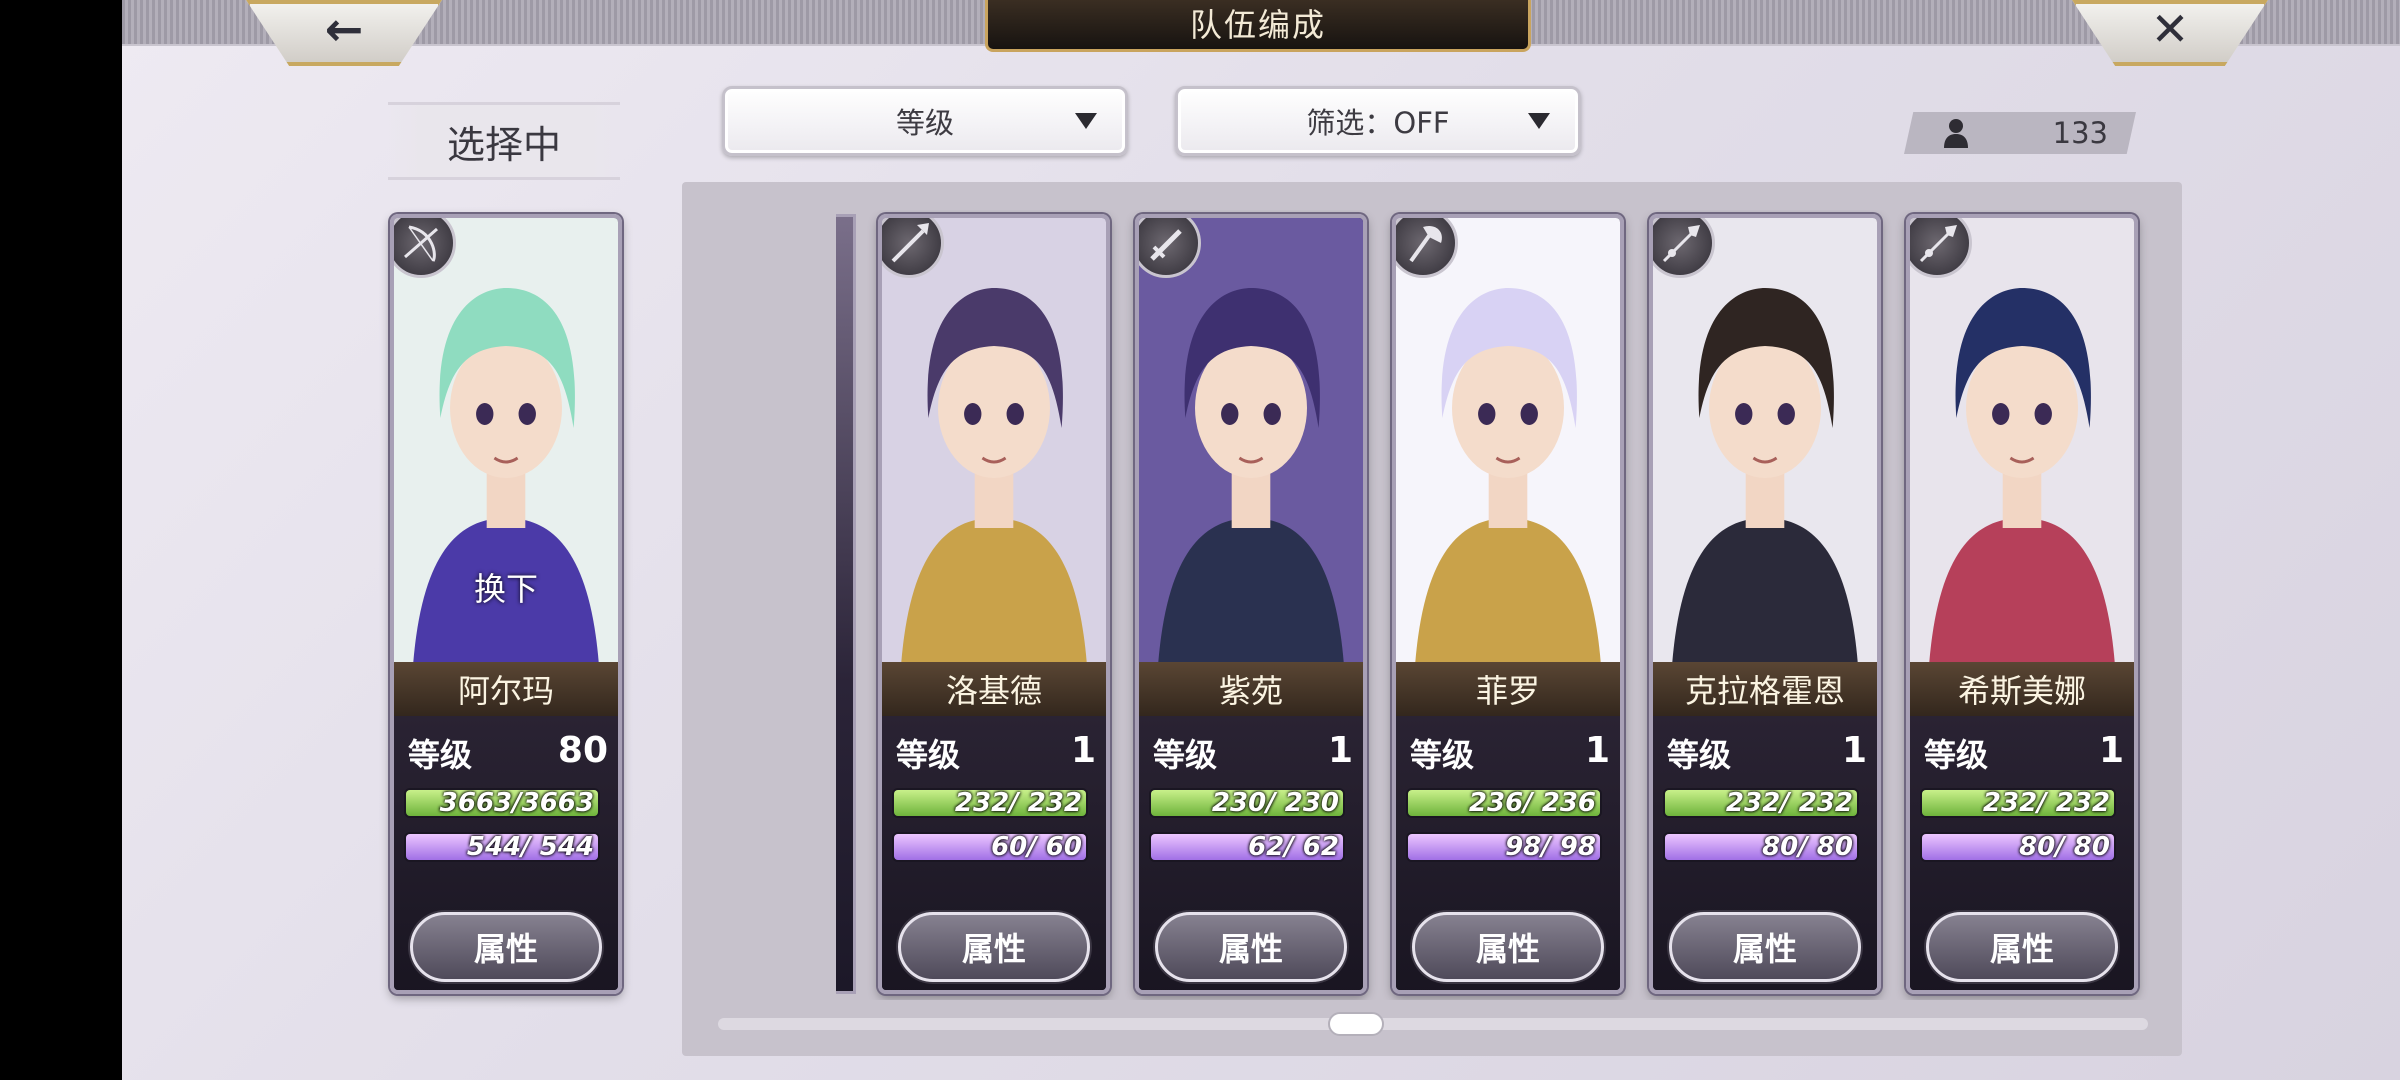 The width and height of the screenshot is (2400, 1080). I want to click on mp-value: 62/ 62, so click(1293, 847).